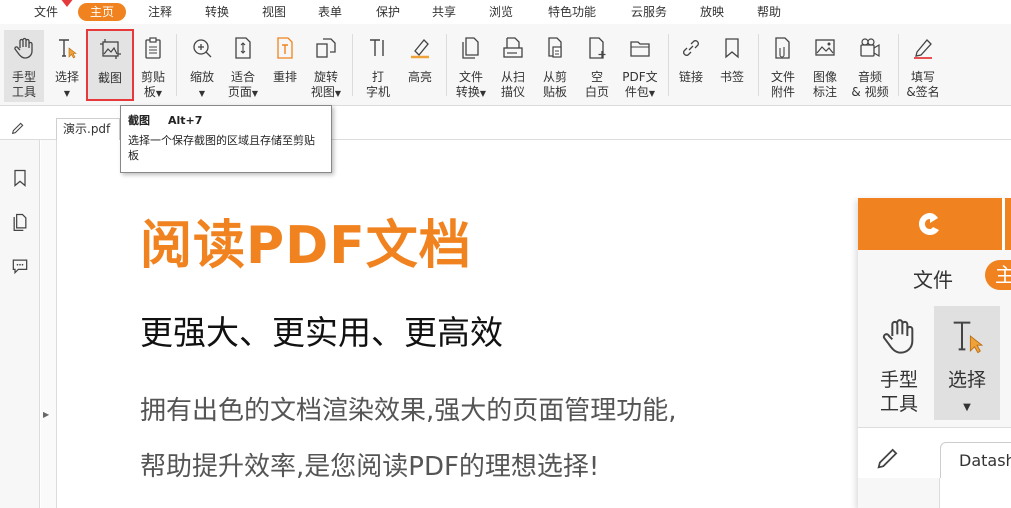  I want to click on preview-document-tab: Datash, so click(975, 460).